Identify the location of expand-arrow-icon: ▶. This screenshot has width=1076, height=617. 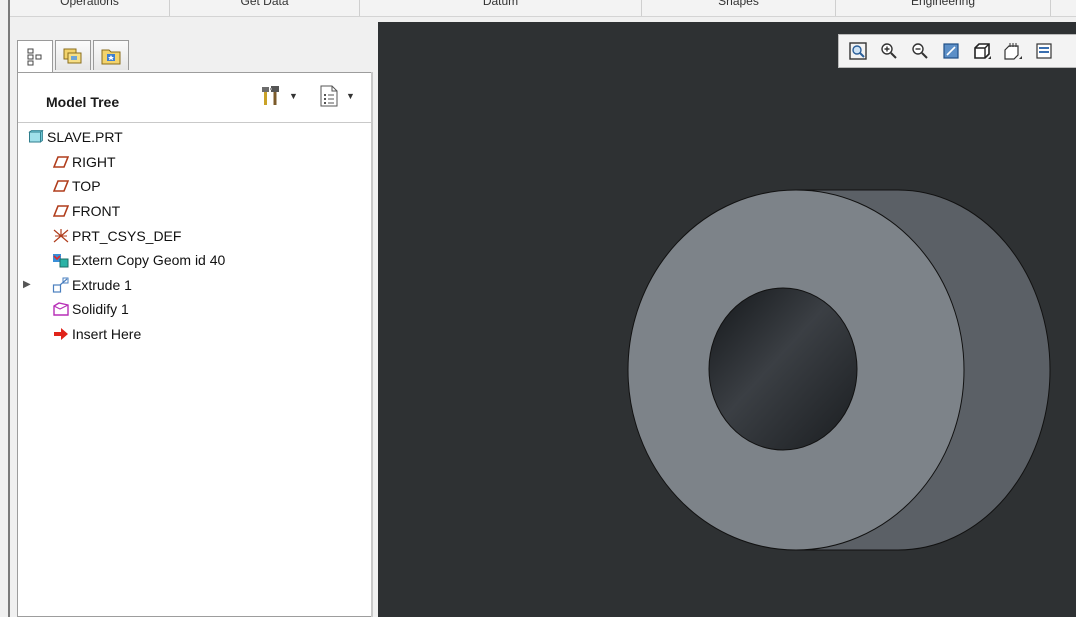
(27, 284).